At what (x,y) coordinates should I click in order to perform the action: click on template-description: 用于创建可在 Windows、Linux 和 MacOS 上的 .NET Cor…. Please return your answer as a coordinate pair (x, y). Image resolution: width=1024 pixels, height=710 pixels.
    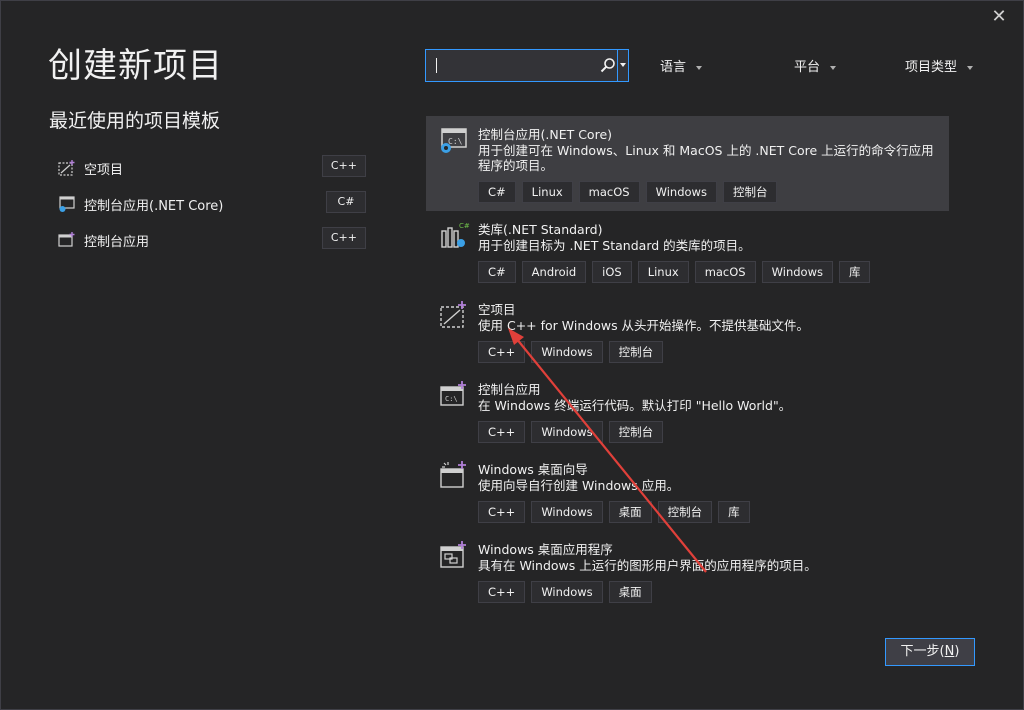
    Looking at the image, I should click on (706, 158).